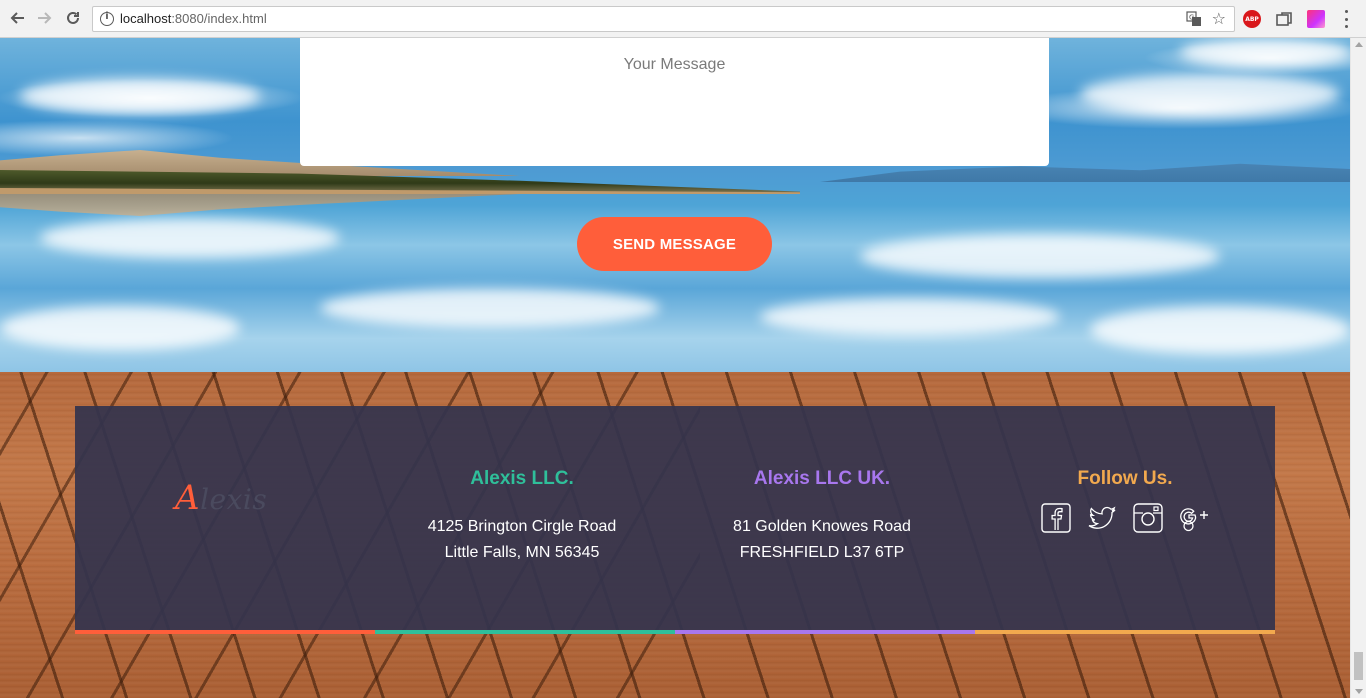 Image resolution: width=1366 pixels, height=698 pixels. Describe the element at coordinates (822, 478) in the screenshot. I see `company-title-uk: Alexis LLC UK.` at that location.